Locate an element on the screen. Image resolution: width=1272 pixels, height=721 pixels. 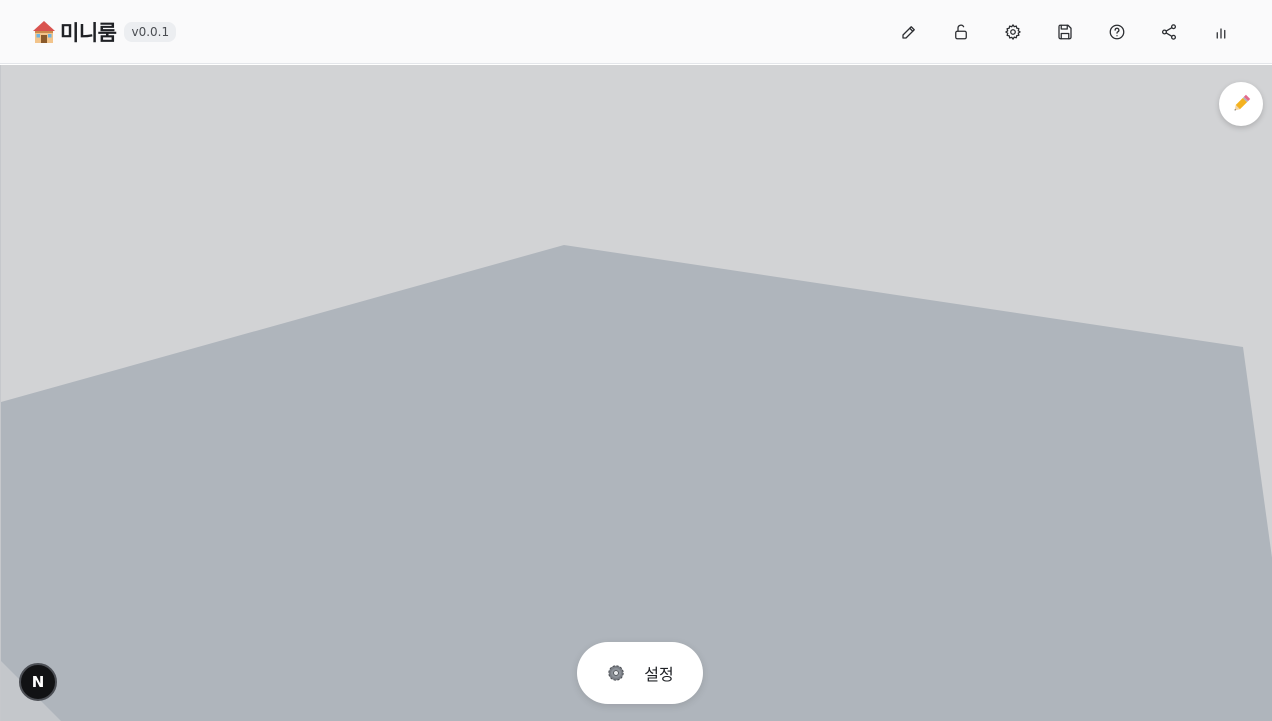
edit-room-button is located at coordinates (1241, 104).